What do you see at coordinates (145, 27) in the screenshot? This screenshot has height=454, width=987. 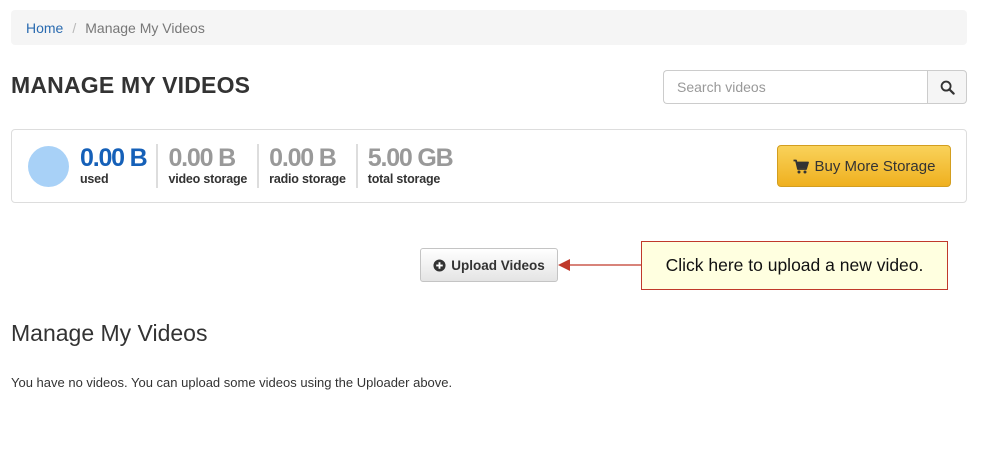 I see `breadcrumb-current: Manage My Videos` at bounding box center [145, 27].